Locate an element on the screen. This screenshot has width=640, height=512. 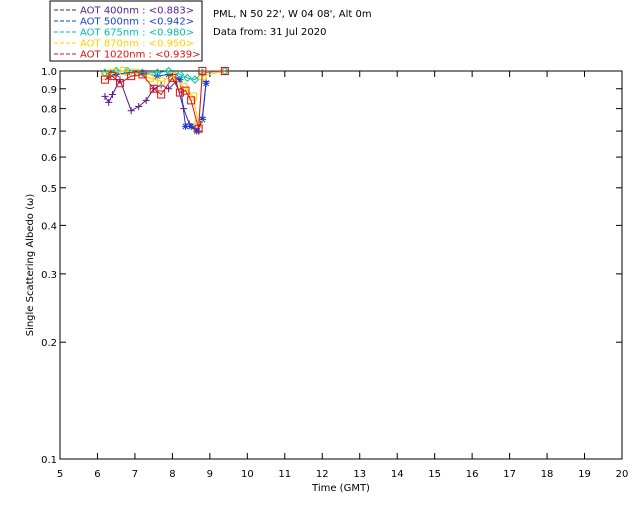
x-tick-label: 14 is located at coordinates (397, 474).